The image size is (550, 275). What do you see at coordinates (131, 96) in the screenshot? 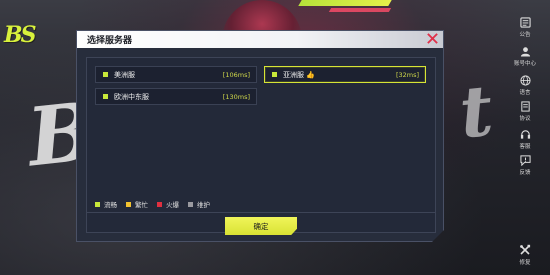
I see `server-name: 欧洲中东服` at bounding box center [131, 96].